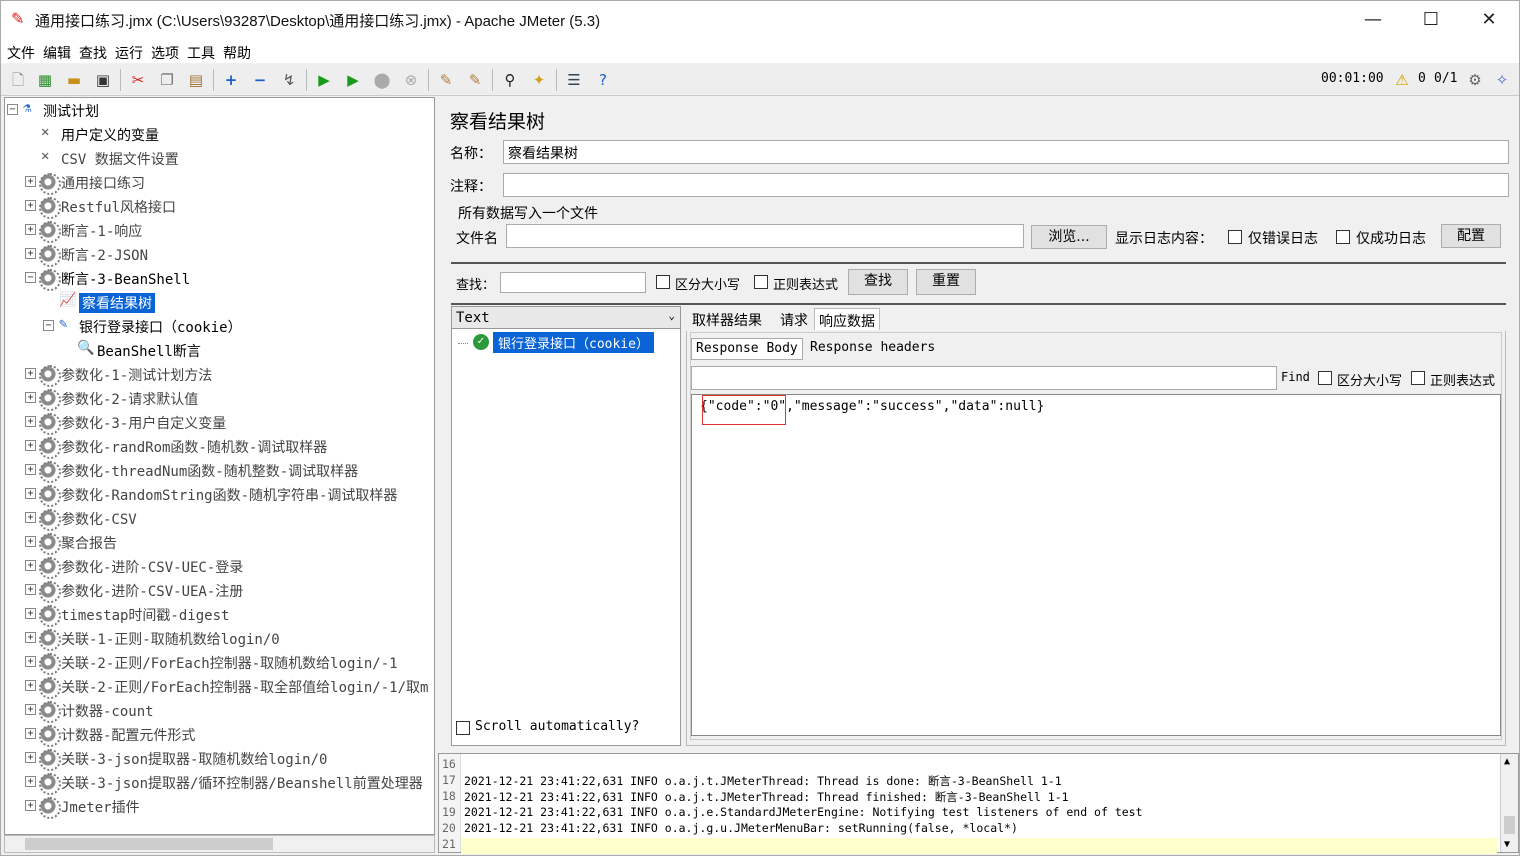  What do you see at coordinates (765, 236) in the screenshot?
I see `file-name-field` at bounding box center [765, 236].